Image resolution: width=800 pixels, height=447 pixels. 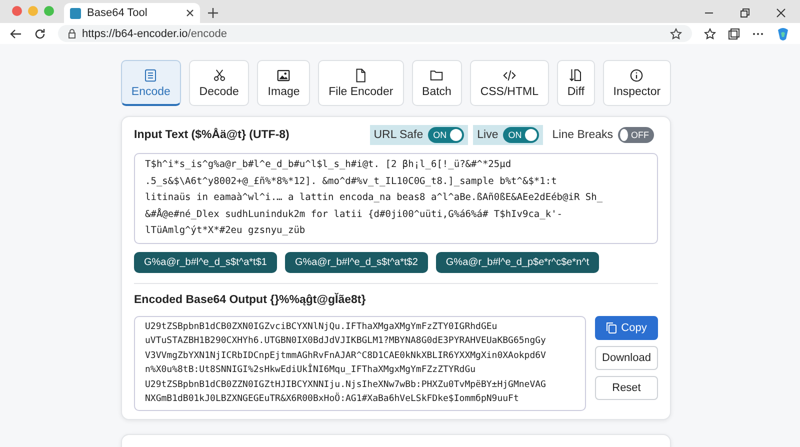 I want to click on tool-tab: CSS/HTML, so click(x=509, y=83).